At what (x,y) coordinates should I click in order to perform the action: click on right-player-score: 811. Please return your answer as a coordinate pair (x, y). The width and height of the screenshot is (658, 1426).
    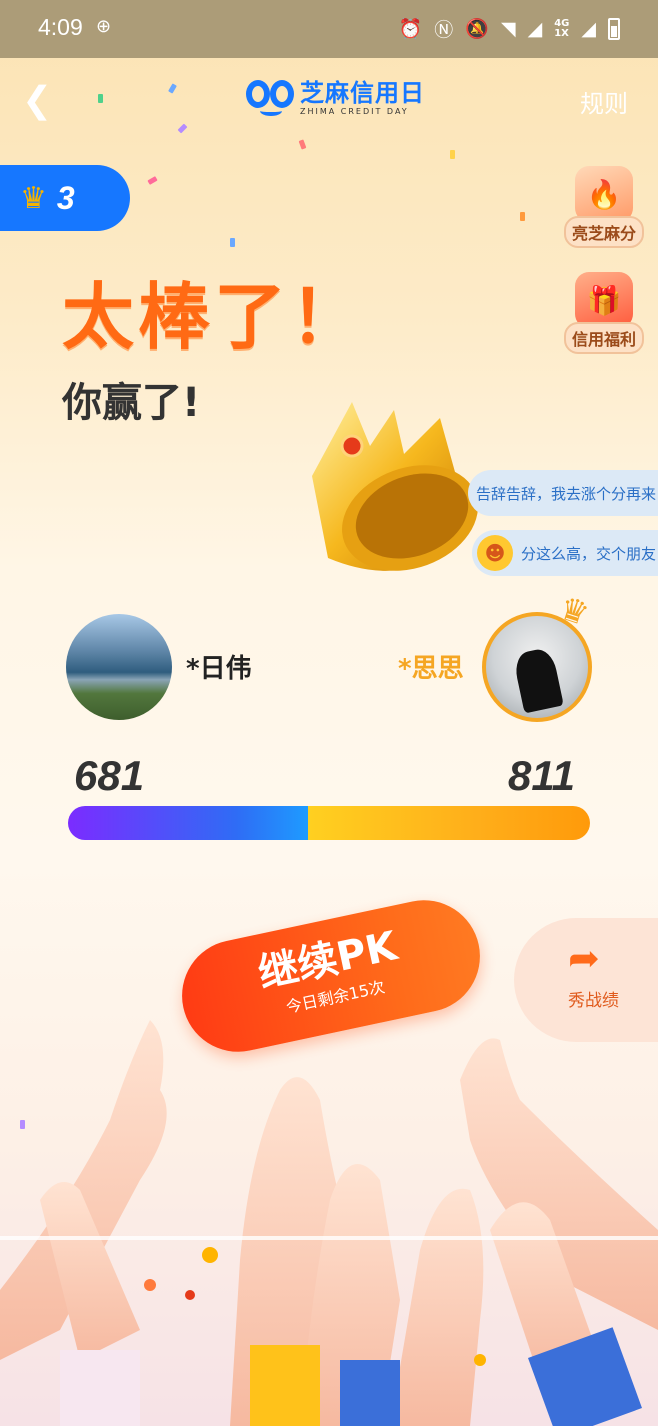
    Looking at the image, I should click on (541, 775).